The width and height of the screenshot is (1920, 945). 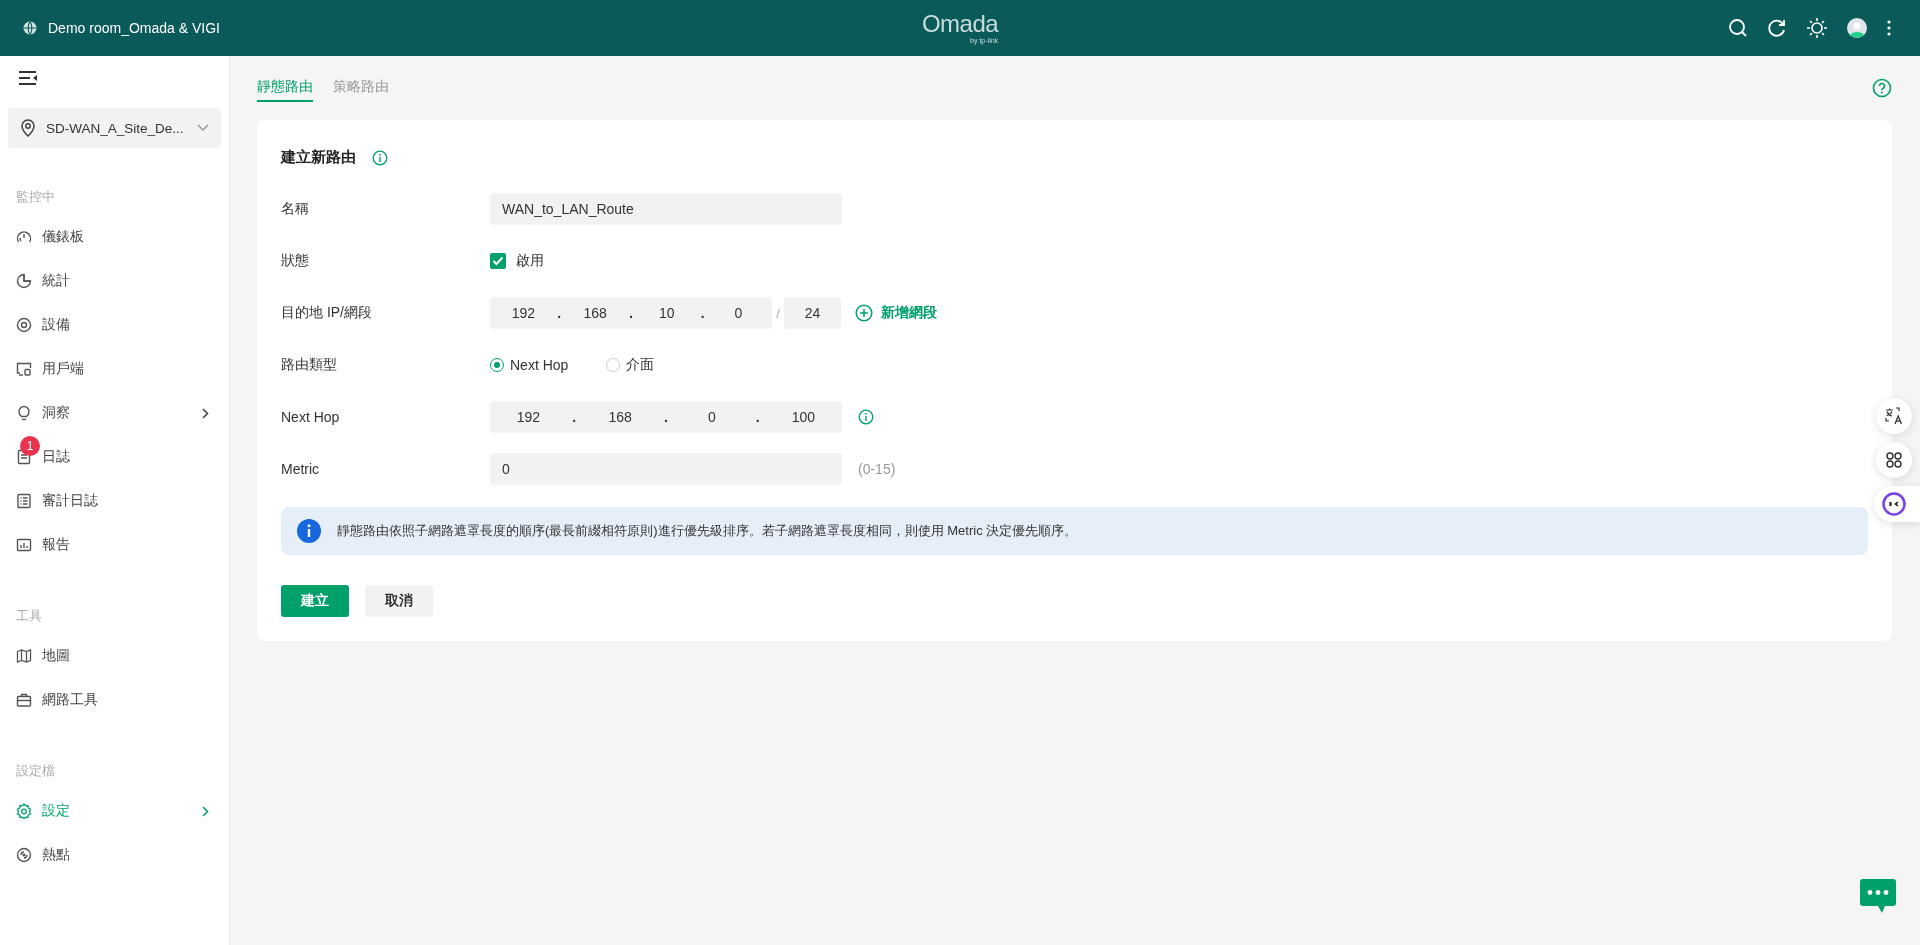 I want to click on chevron-down-icon, so click(x=203, y=128).